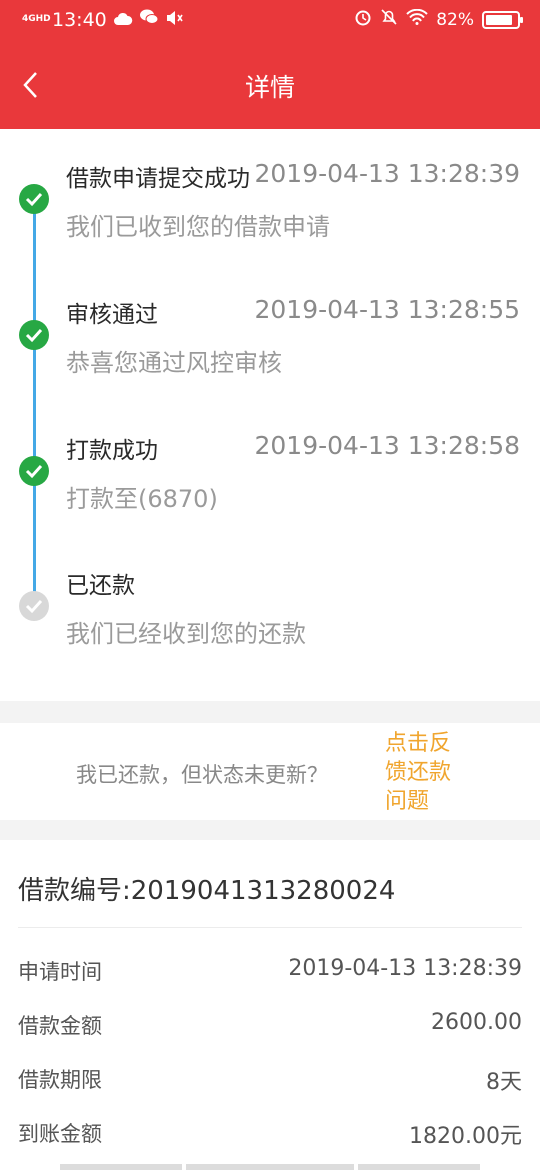 The height and width of the screenshot is (1170, 540). I want to click on detail-row: 借款期限 8天, so click(270, 1076).